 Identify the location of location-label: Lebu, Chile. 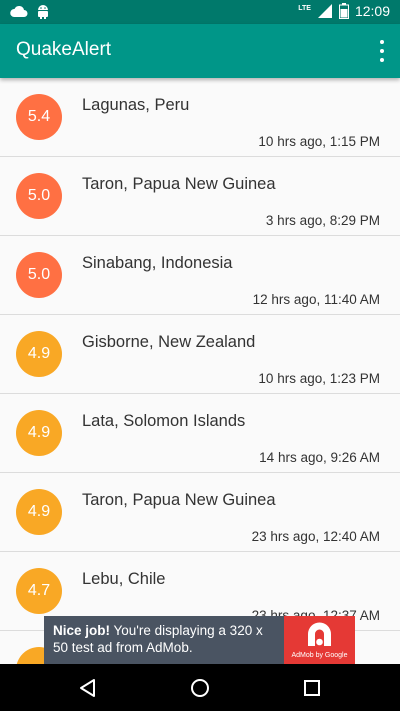
(124, 579).